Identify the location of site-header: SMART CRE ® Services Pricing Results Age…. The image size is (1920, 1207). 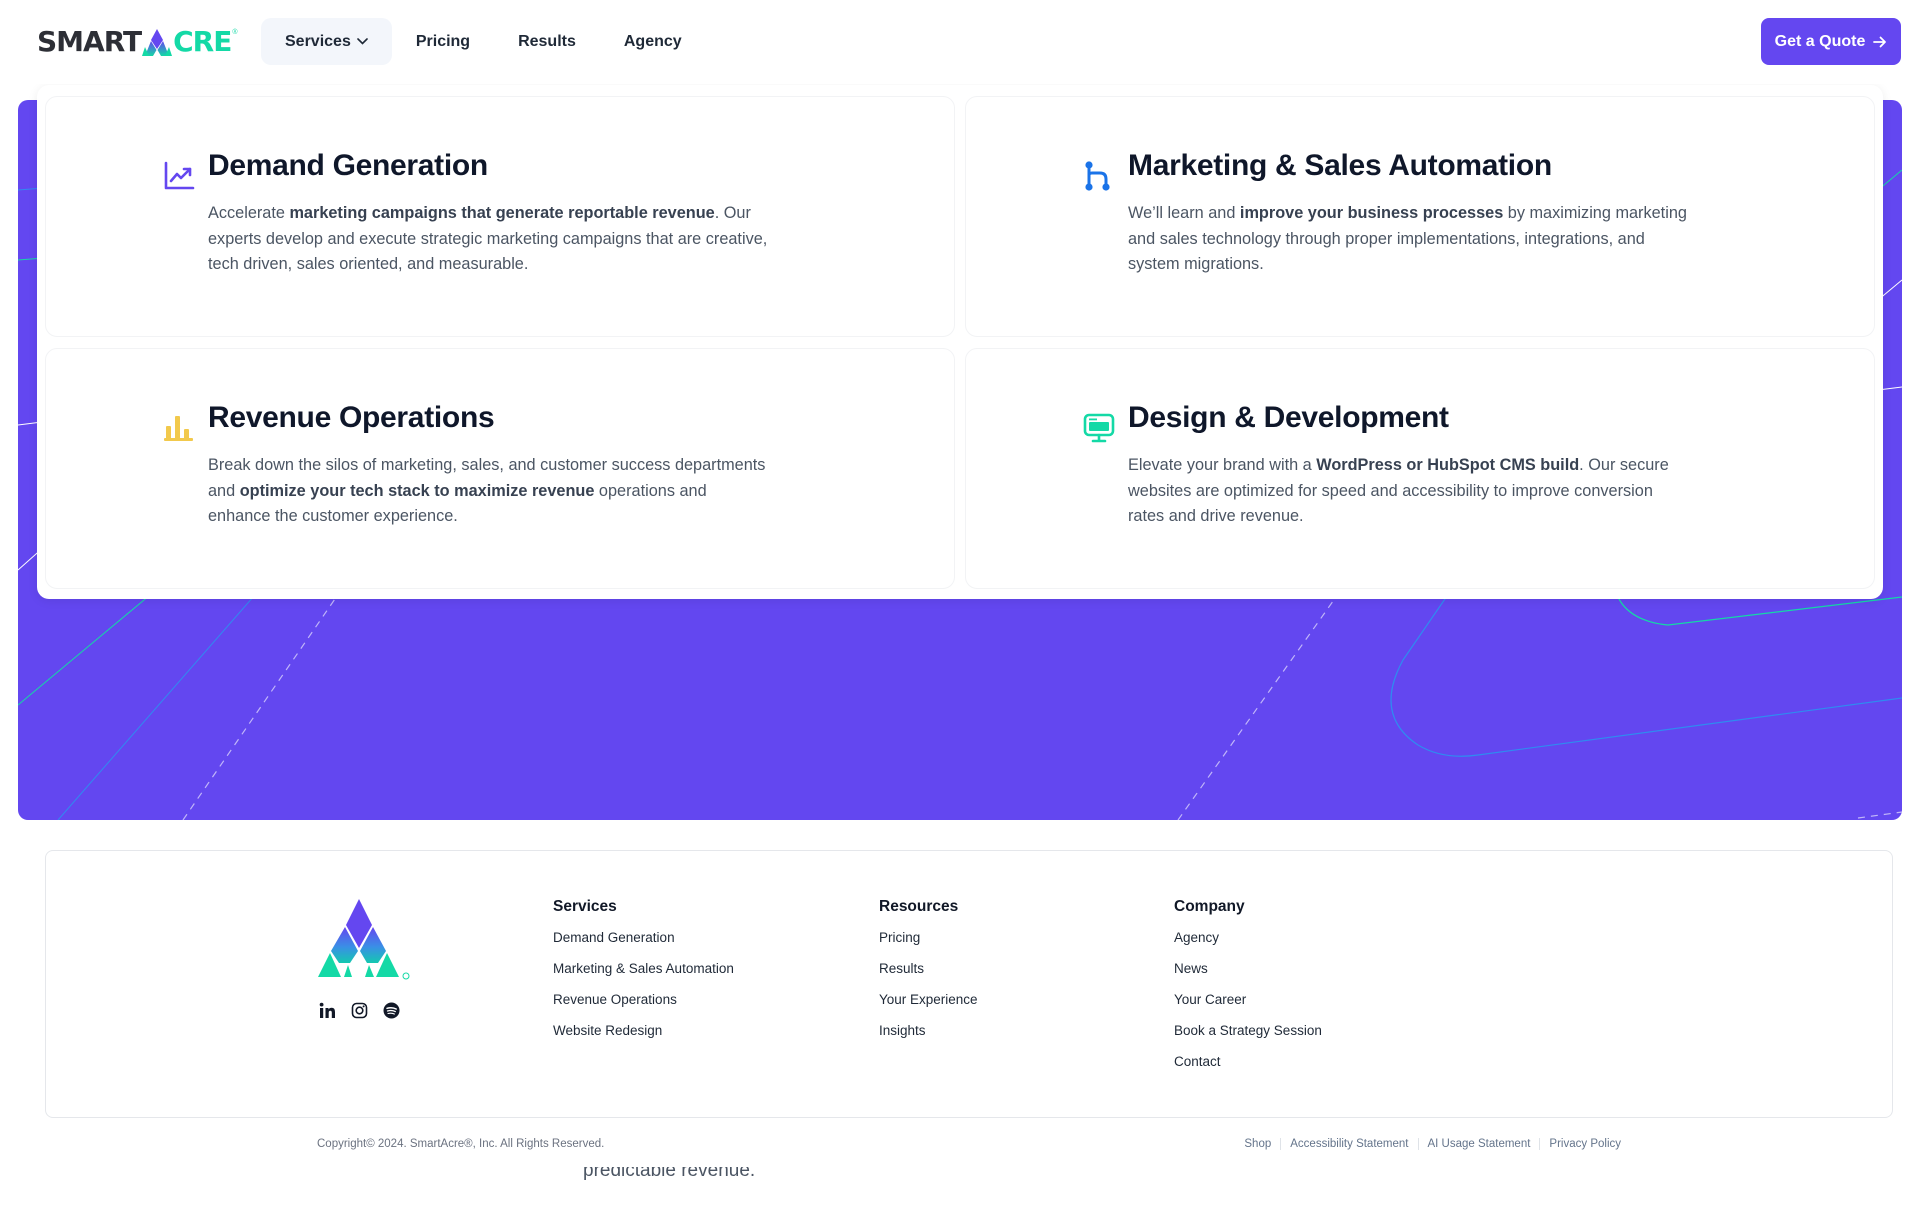
(960, 42).